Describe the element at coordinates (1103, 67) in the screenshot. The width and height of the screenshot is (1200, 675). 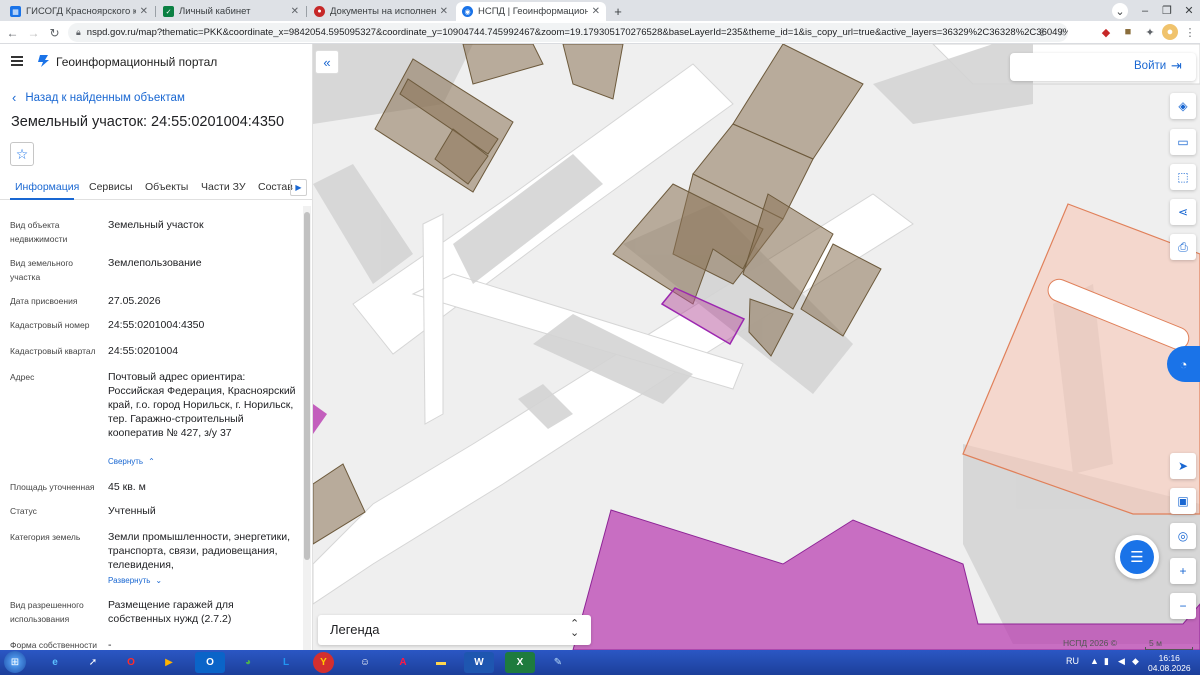
I see `login-button: Войти ⇥` at that location.